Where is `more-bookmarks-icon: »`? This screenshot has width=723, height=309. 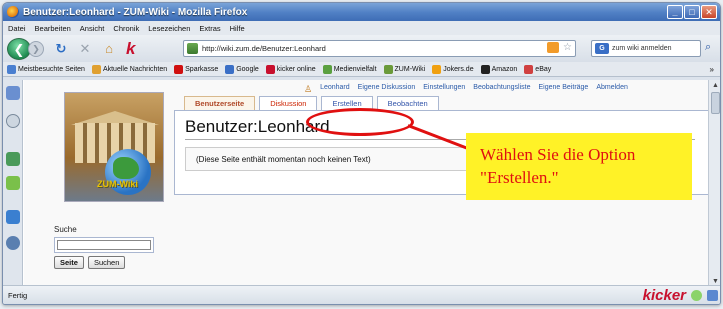 more-bookmarks-icon: » is located at coordinates (712, 69).